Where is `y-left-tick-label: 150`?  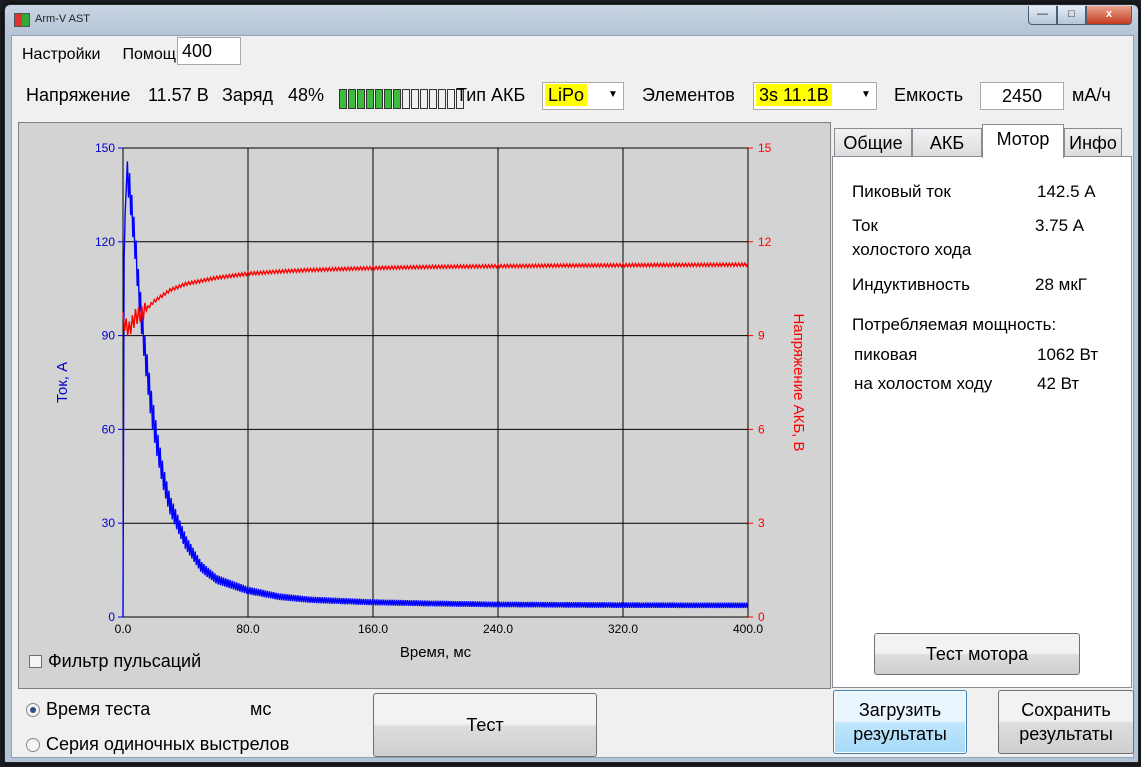
y-left-tick-label: 150 is located at coordinates (105, 148).